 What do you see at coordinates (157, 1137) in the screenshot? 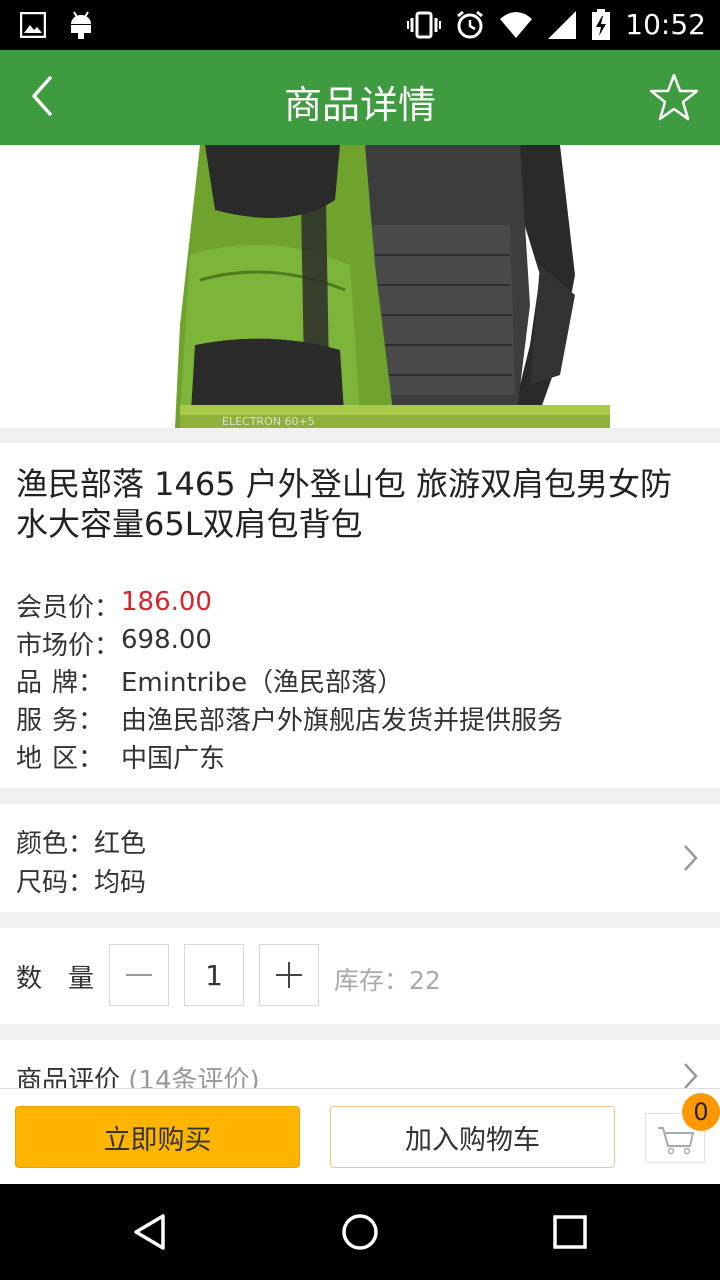
I see `buy-now-button: 立即购买` at bounding box center [157, 1137].